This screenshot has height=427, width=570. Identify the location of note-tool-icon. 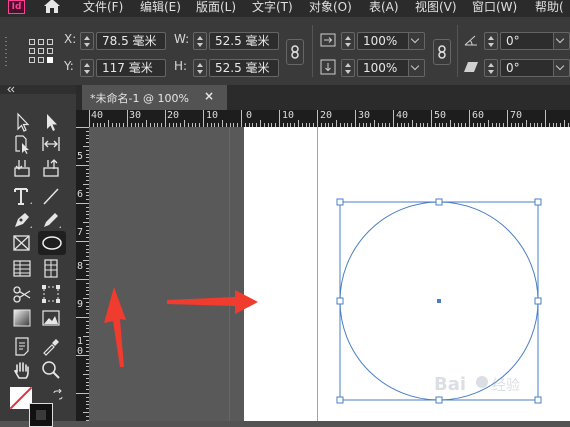
(22, 346).